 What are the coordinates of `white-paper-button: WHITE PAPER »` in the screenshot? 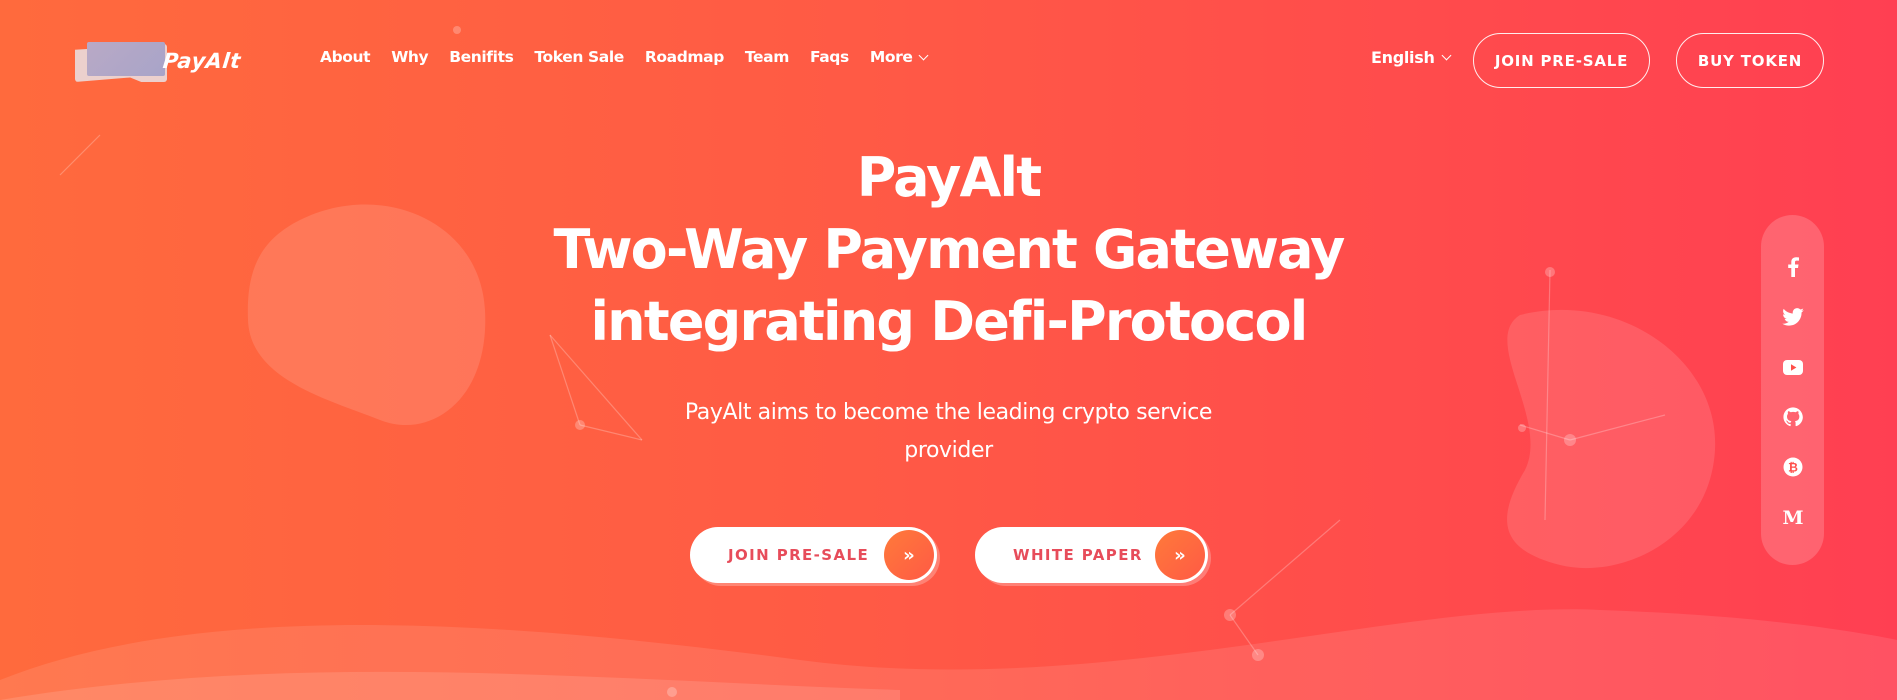 It's located at (1091, 555).